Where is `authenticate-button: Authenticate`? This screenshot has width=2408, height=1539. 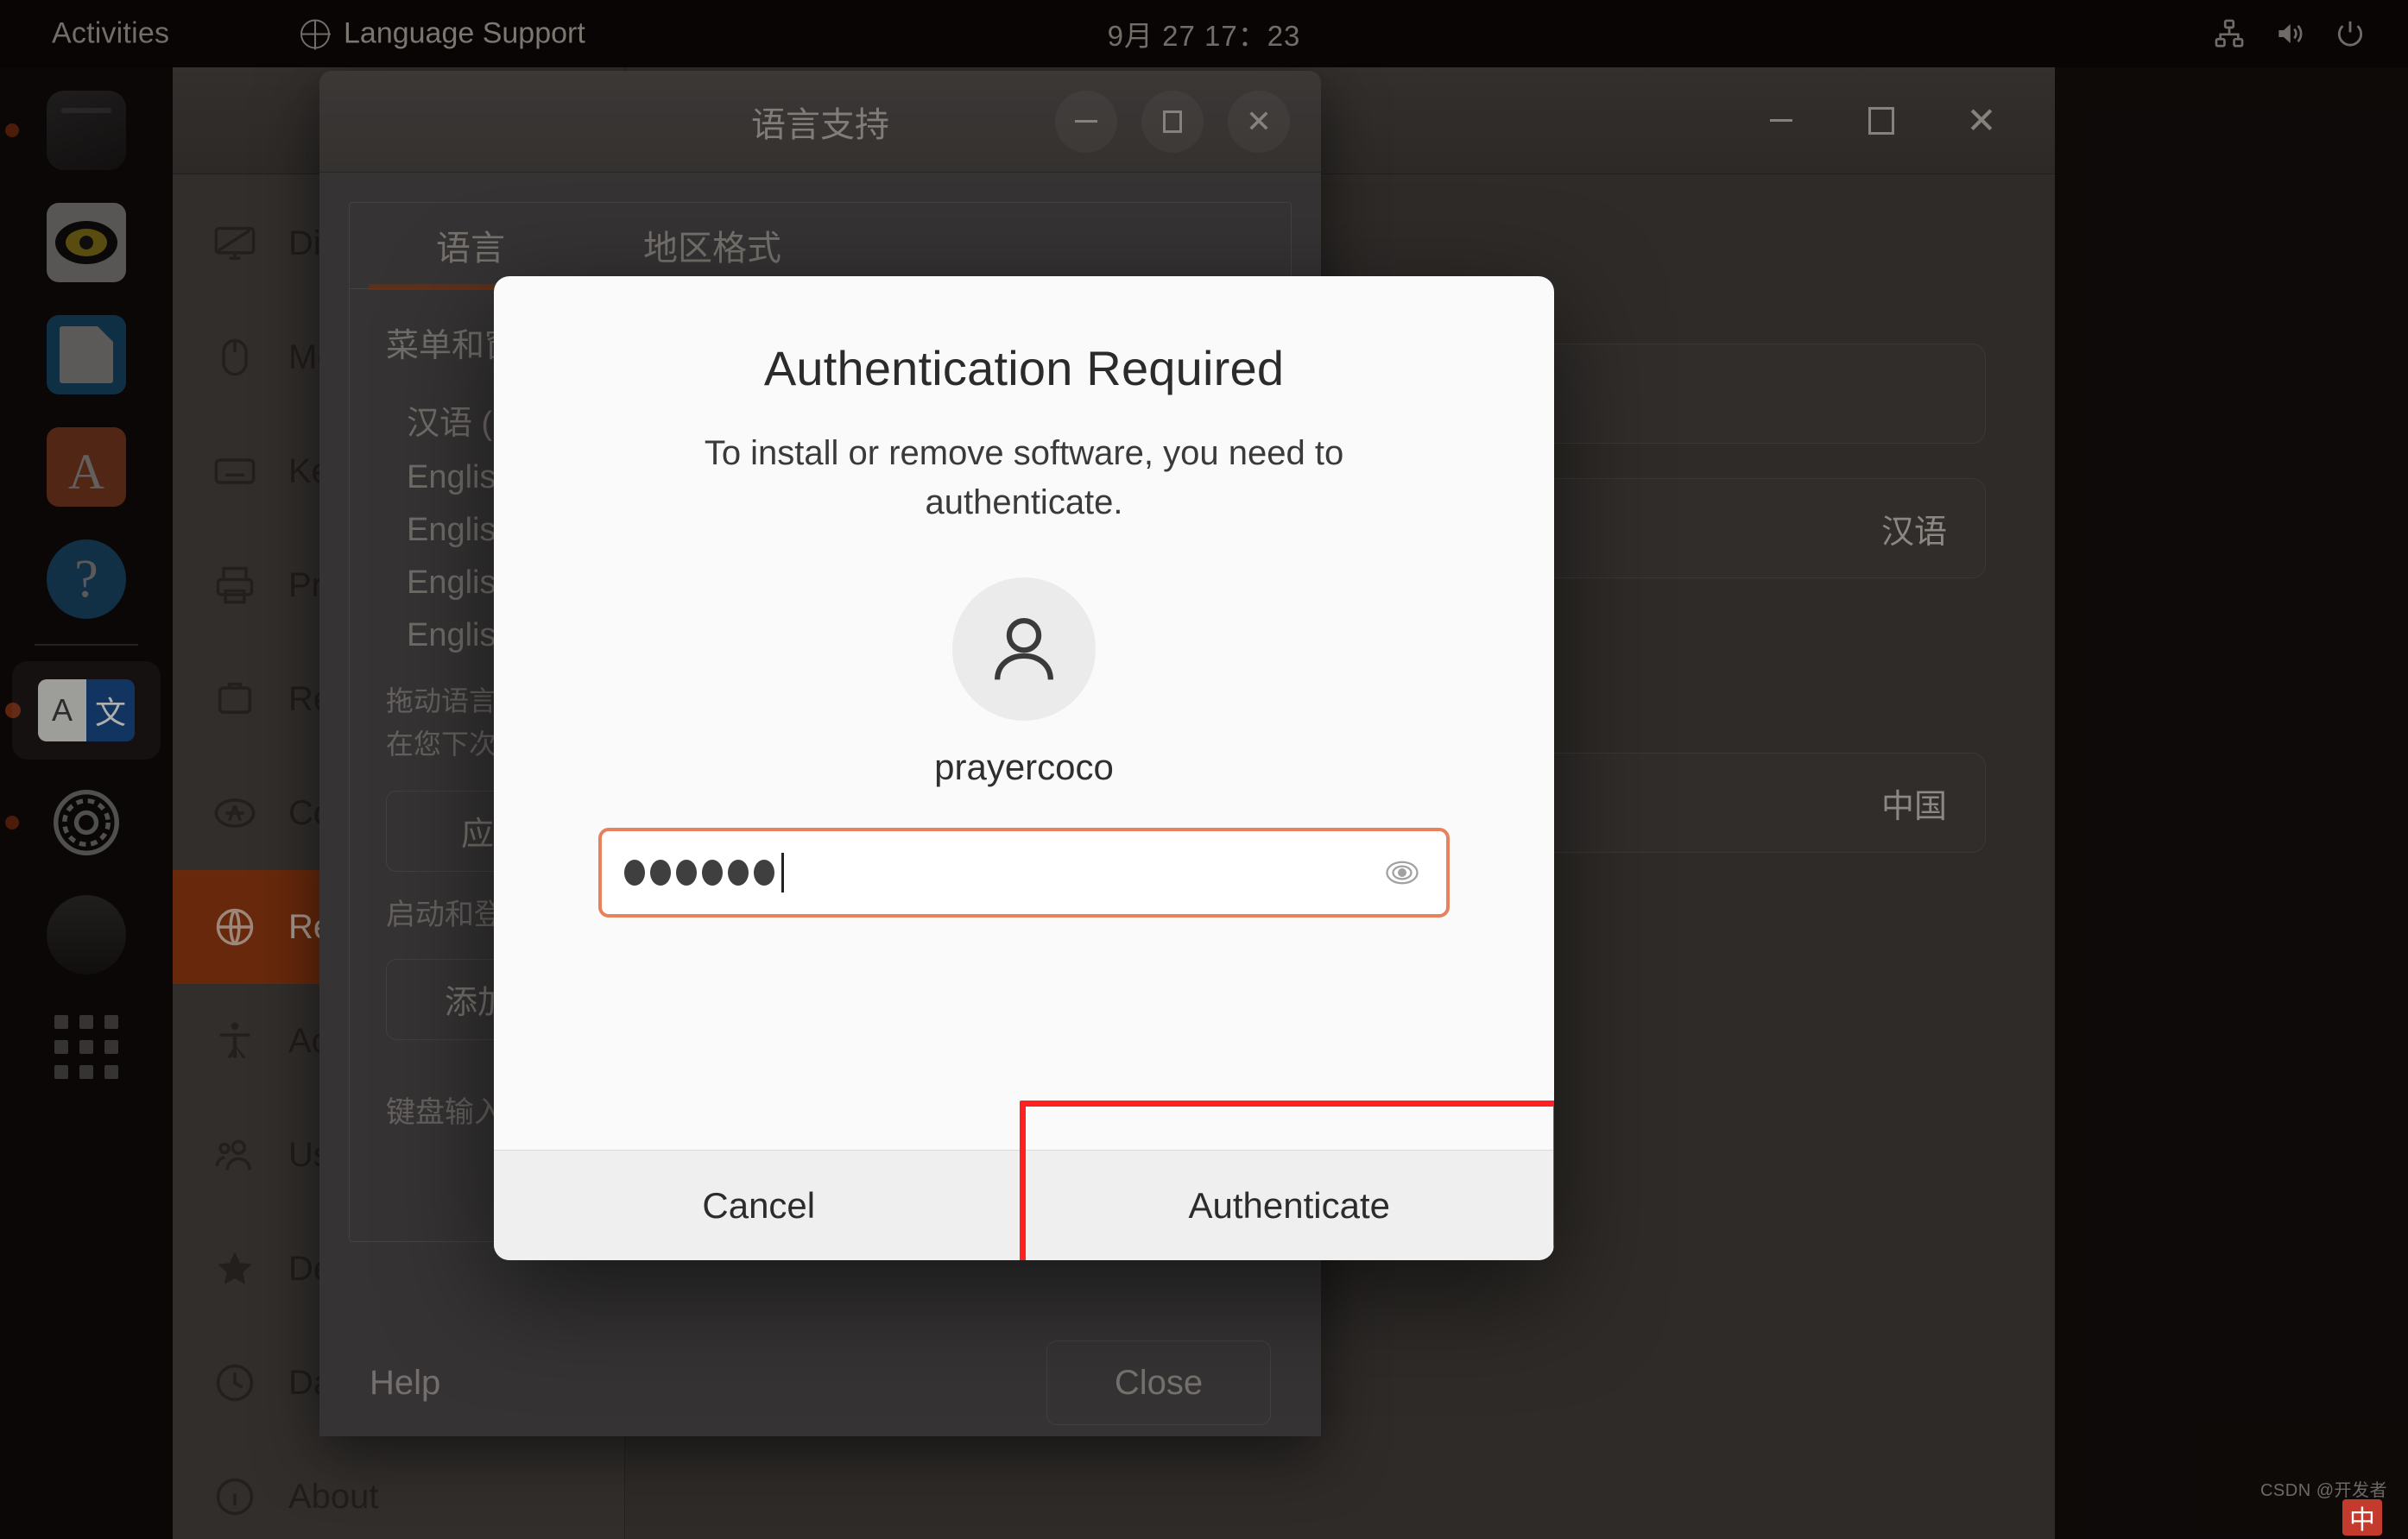 authenticate-button: Authenticate is located at coordinates (1290, 1205).